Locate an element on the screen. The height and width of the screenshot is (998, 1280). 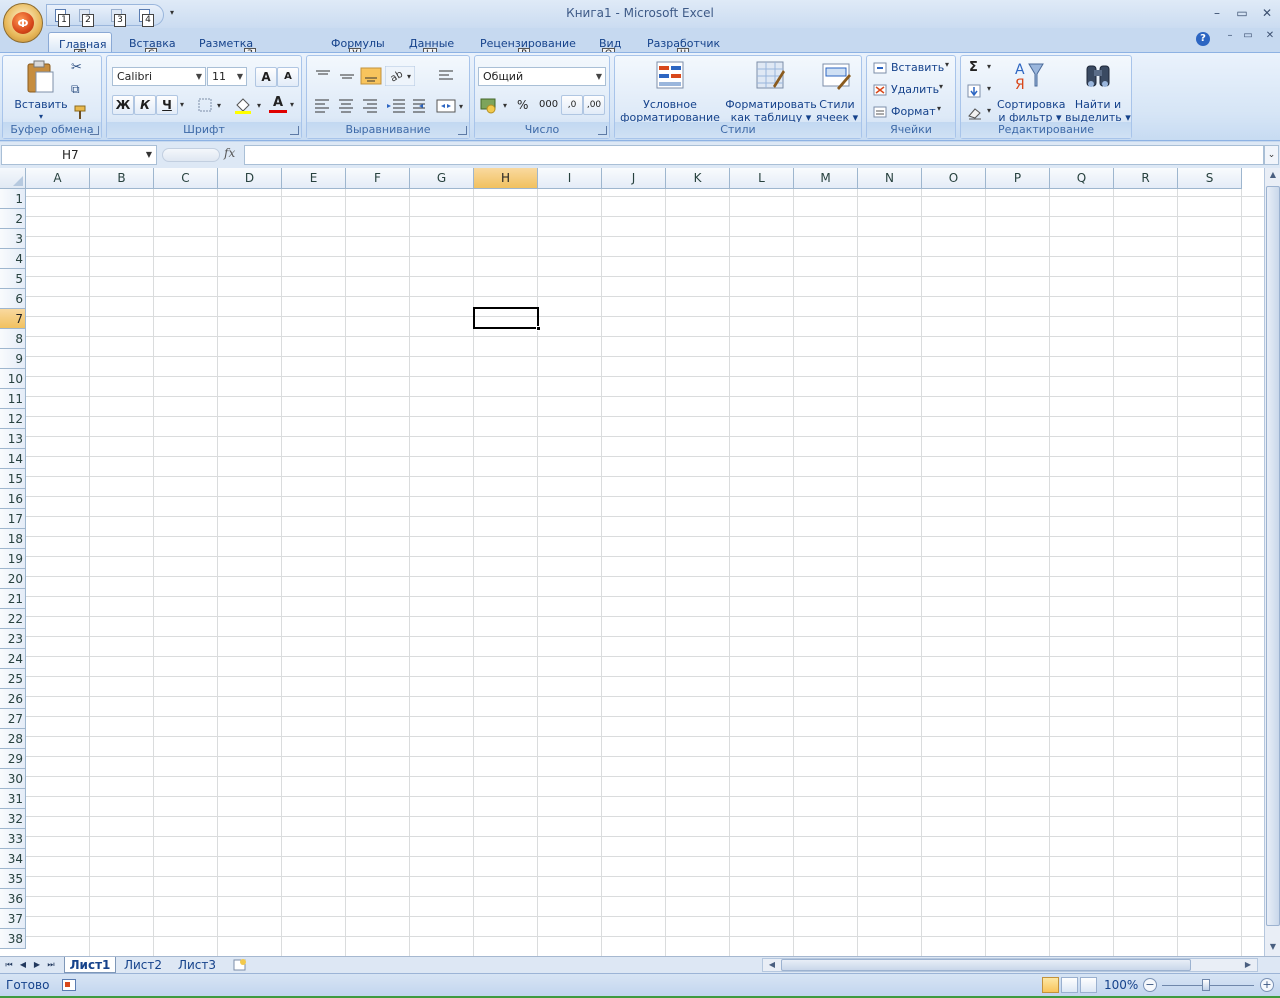
column-header: R is located at coordinates (1146, 178).